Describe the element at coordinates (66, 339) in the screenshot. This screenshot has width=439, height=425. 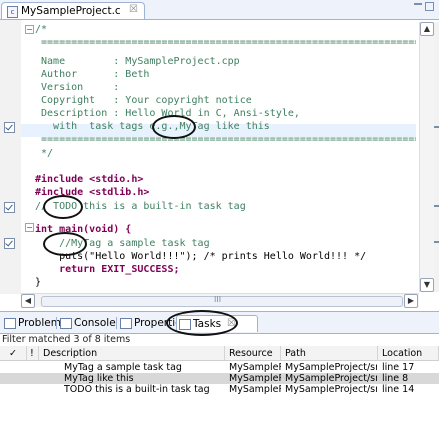
I see `filter-status: Filter matched 3 of 8 items` at that location.